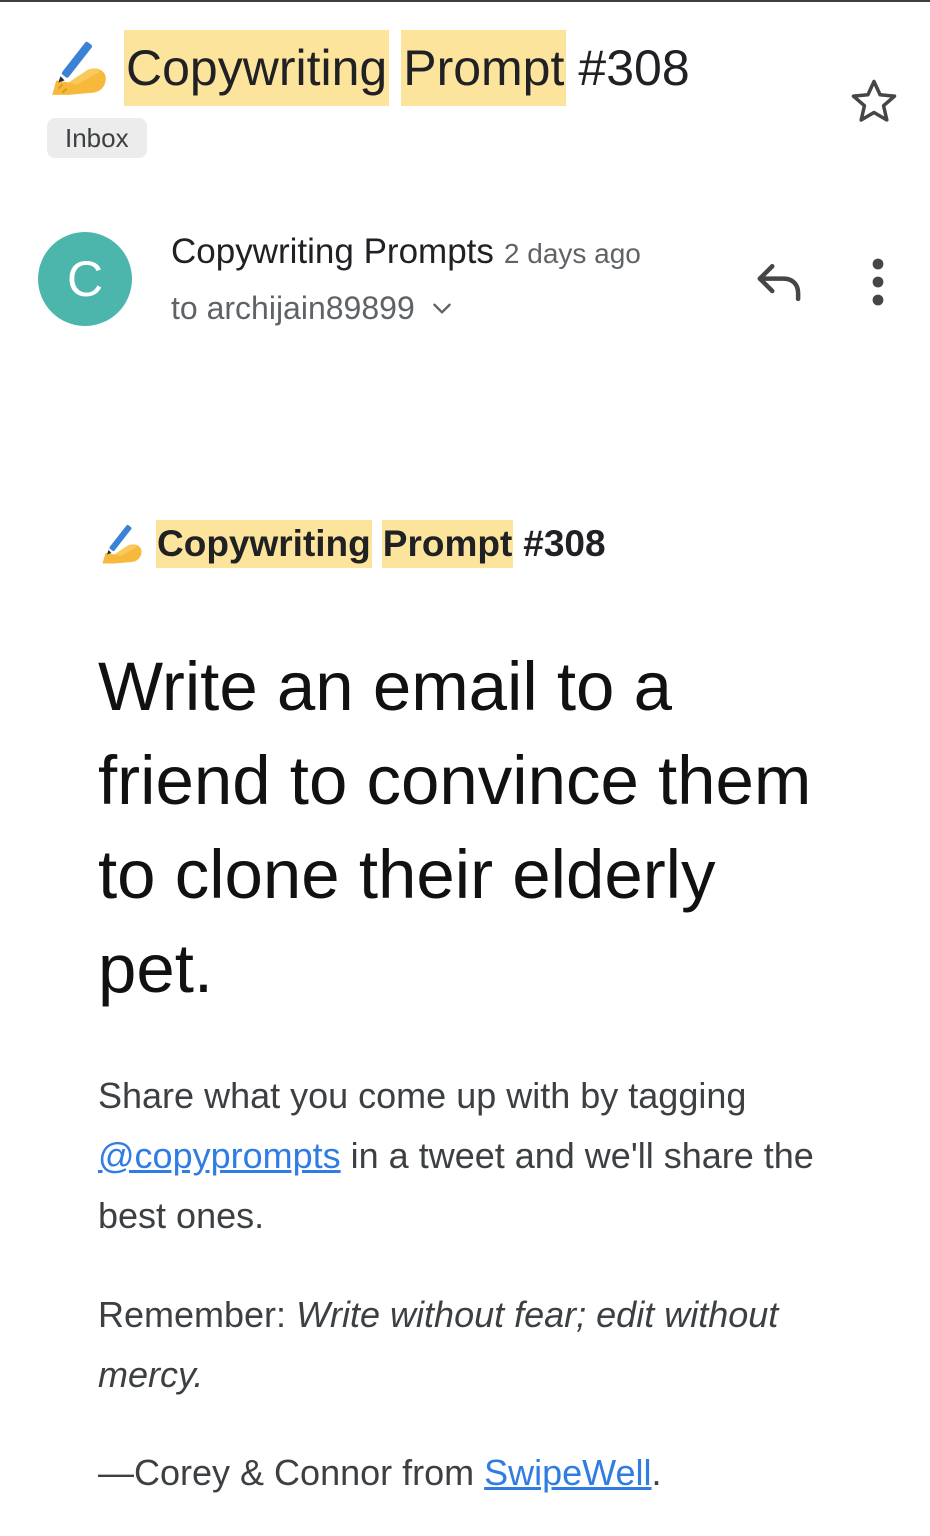 The image size is (930, 1536). Describe the element at coordinates (291, 1472) in the screenshot. I see `signoff-text: —Corey & Connor from` at that location.